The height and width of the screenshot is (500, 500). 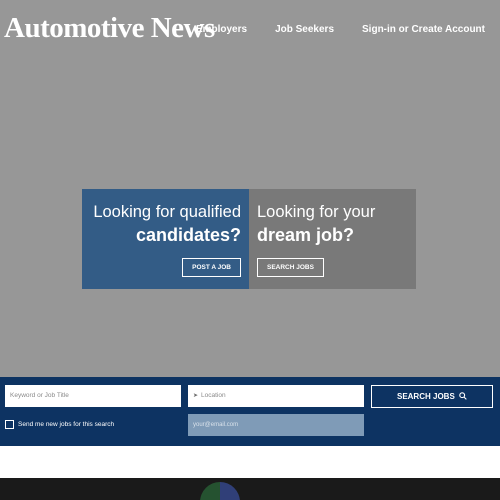 I want to click on nav-employers: Employers, so click(x=221, y=29).